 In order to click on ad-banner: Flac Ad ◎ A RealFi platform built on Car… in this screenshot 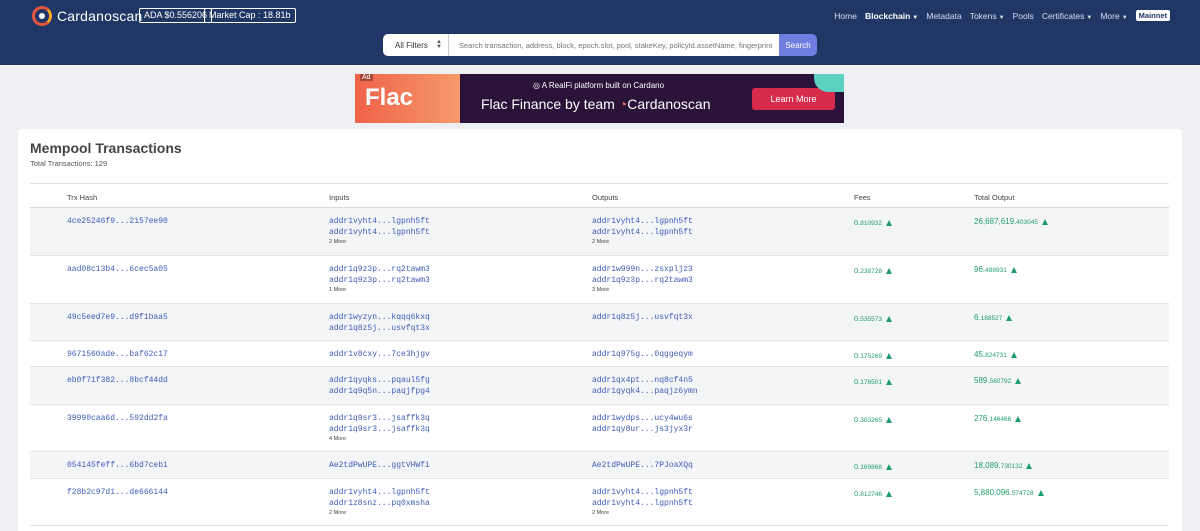, I will do `click(599, 98)`.